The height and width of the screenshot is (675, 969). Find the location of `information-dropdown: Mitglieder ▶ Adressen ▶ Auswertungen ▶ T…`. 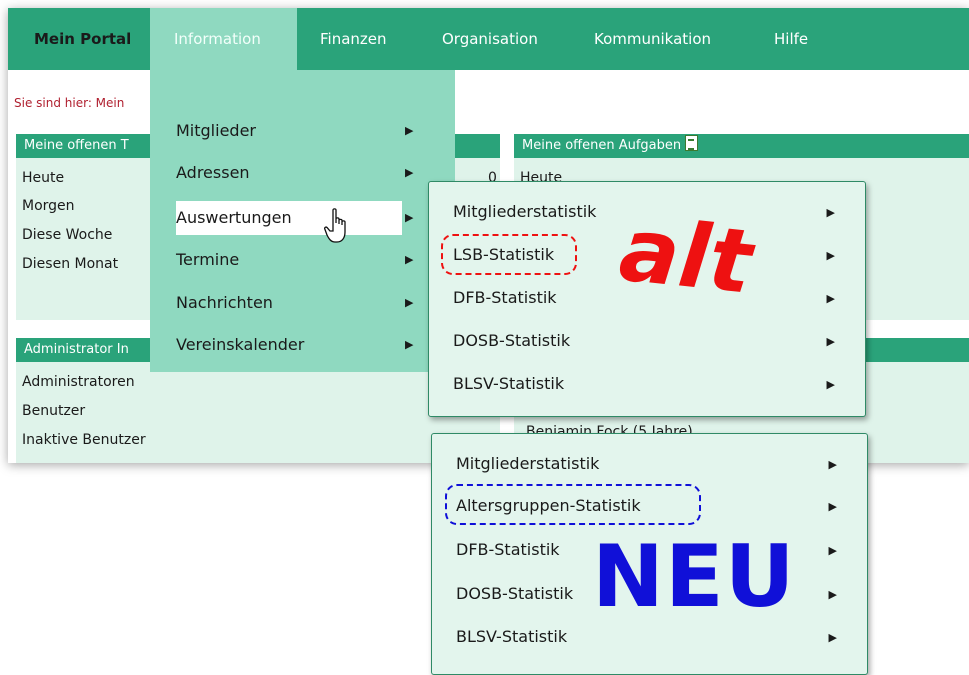

information-dropdown: Mitglieder ▶ Adressen ▶ Auswertungen ▶ T… is located at coordinates (302, 221).